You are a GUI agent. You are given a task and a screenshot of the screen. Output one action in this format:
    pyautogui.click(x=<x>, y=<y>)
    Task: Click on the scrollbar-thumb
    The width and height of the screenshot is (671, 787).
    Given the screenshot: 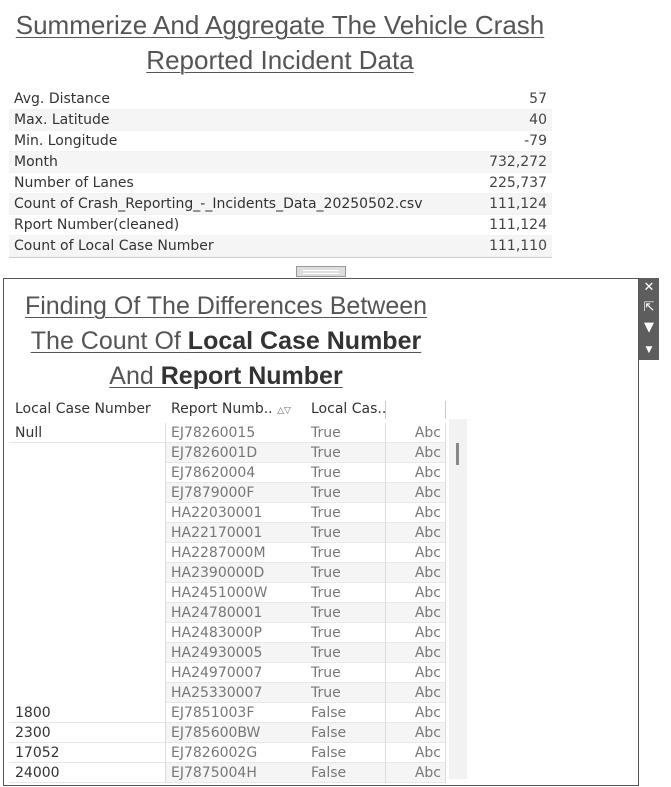 What is the action you would take?
    pyautogui.click(x=457, y=454)
    